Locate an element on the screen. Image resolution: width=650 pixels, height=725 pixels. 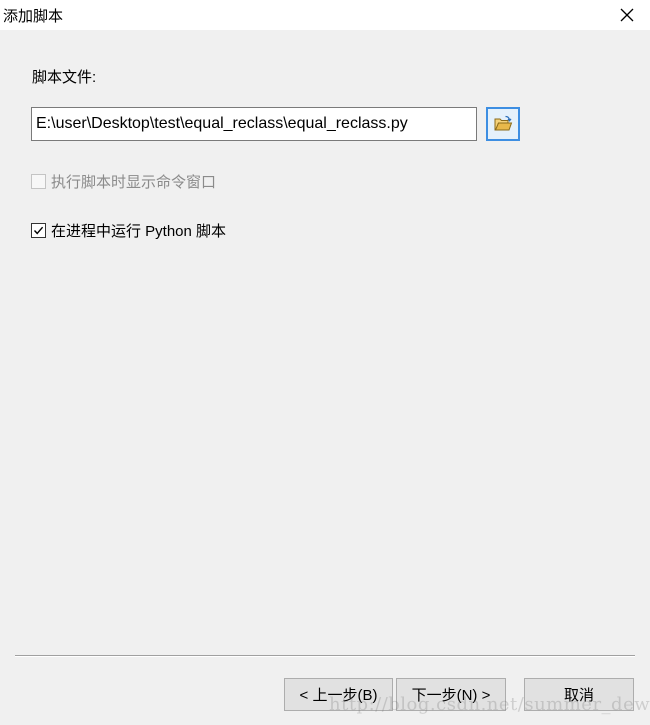
show-command-window-label: 执行脚本时显示命令窗口 is located at coordinates (134, 182).